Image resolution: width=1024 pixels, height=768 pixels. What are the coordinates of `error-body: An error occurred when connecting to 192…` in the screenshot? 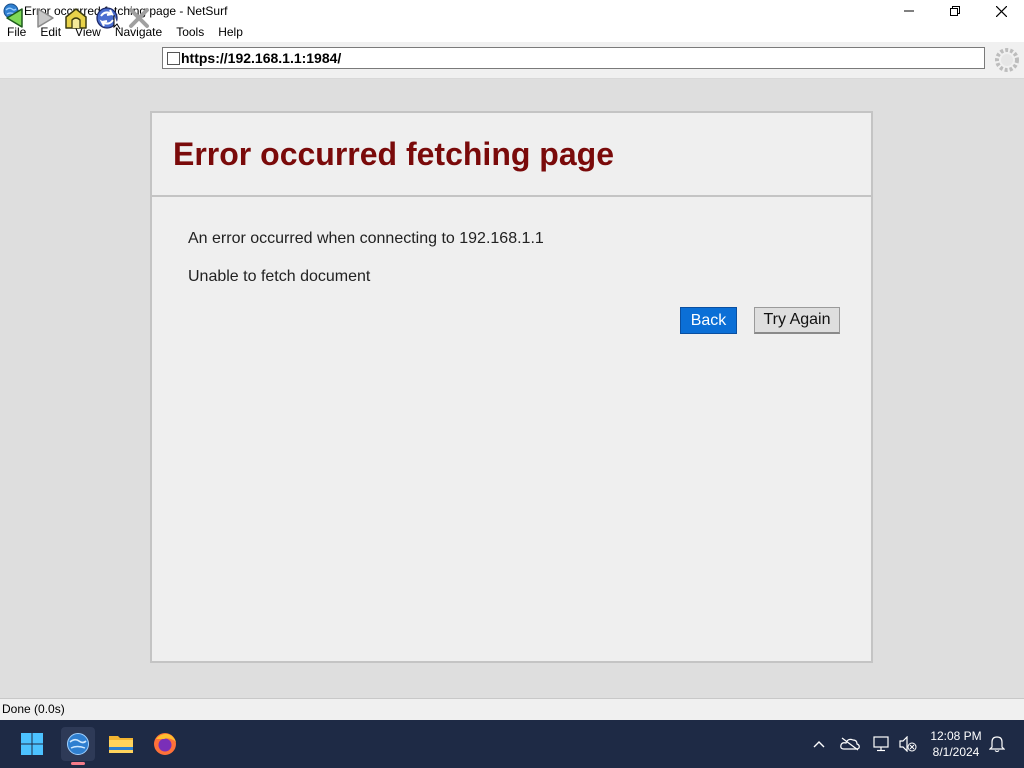 It's located at (511, 241).